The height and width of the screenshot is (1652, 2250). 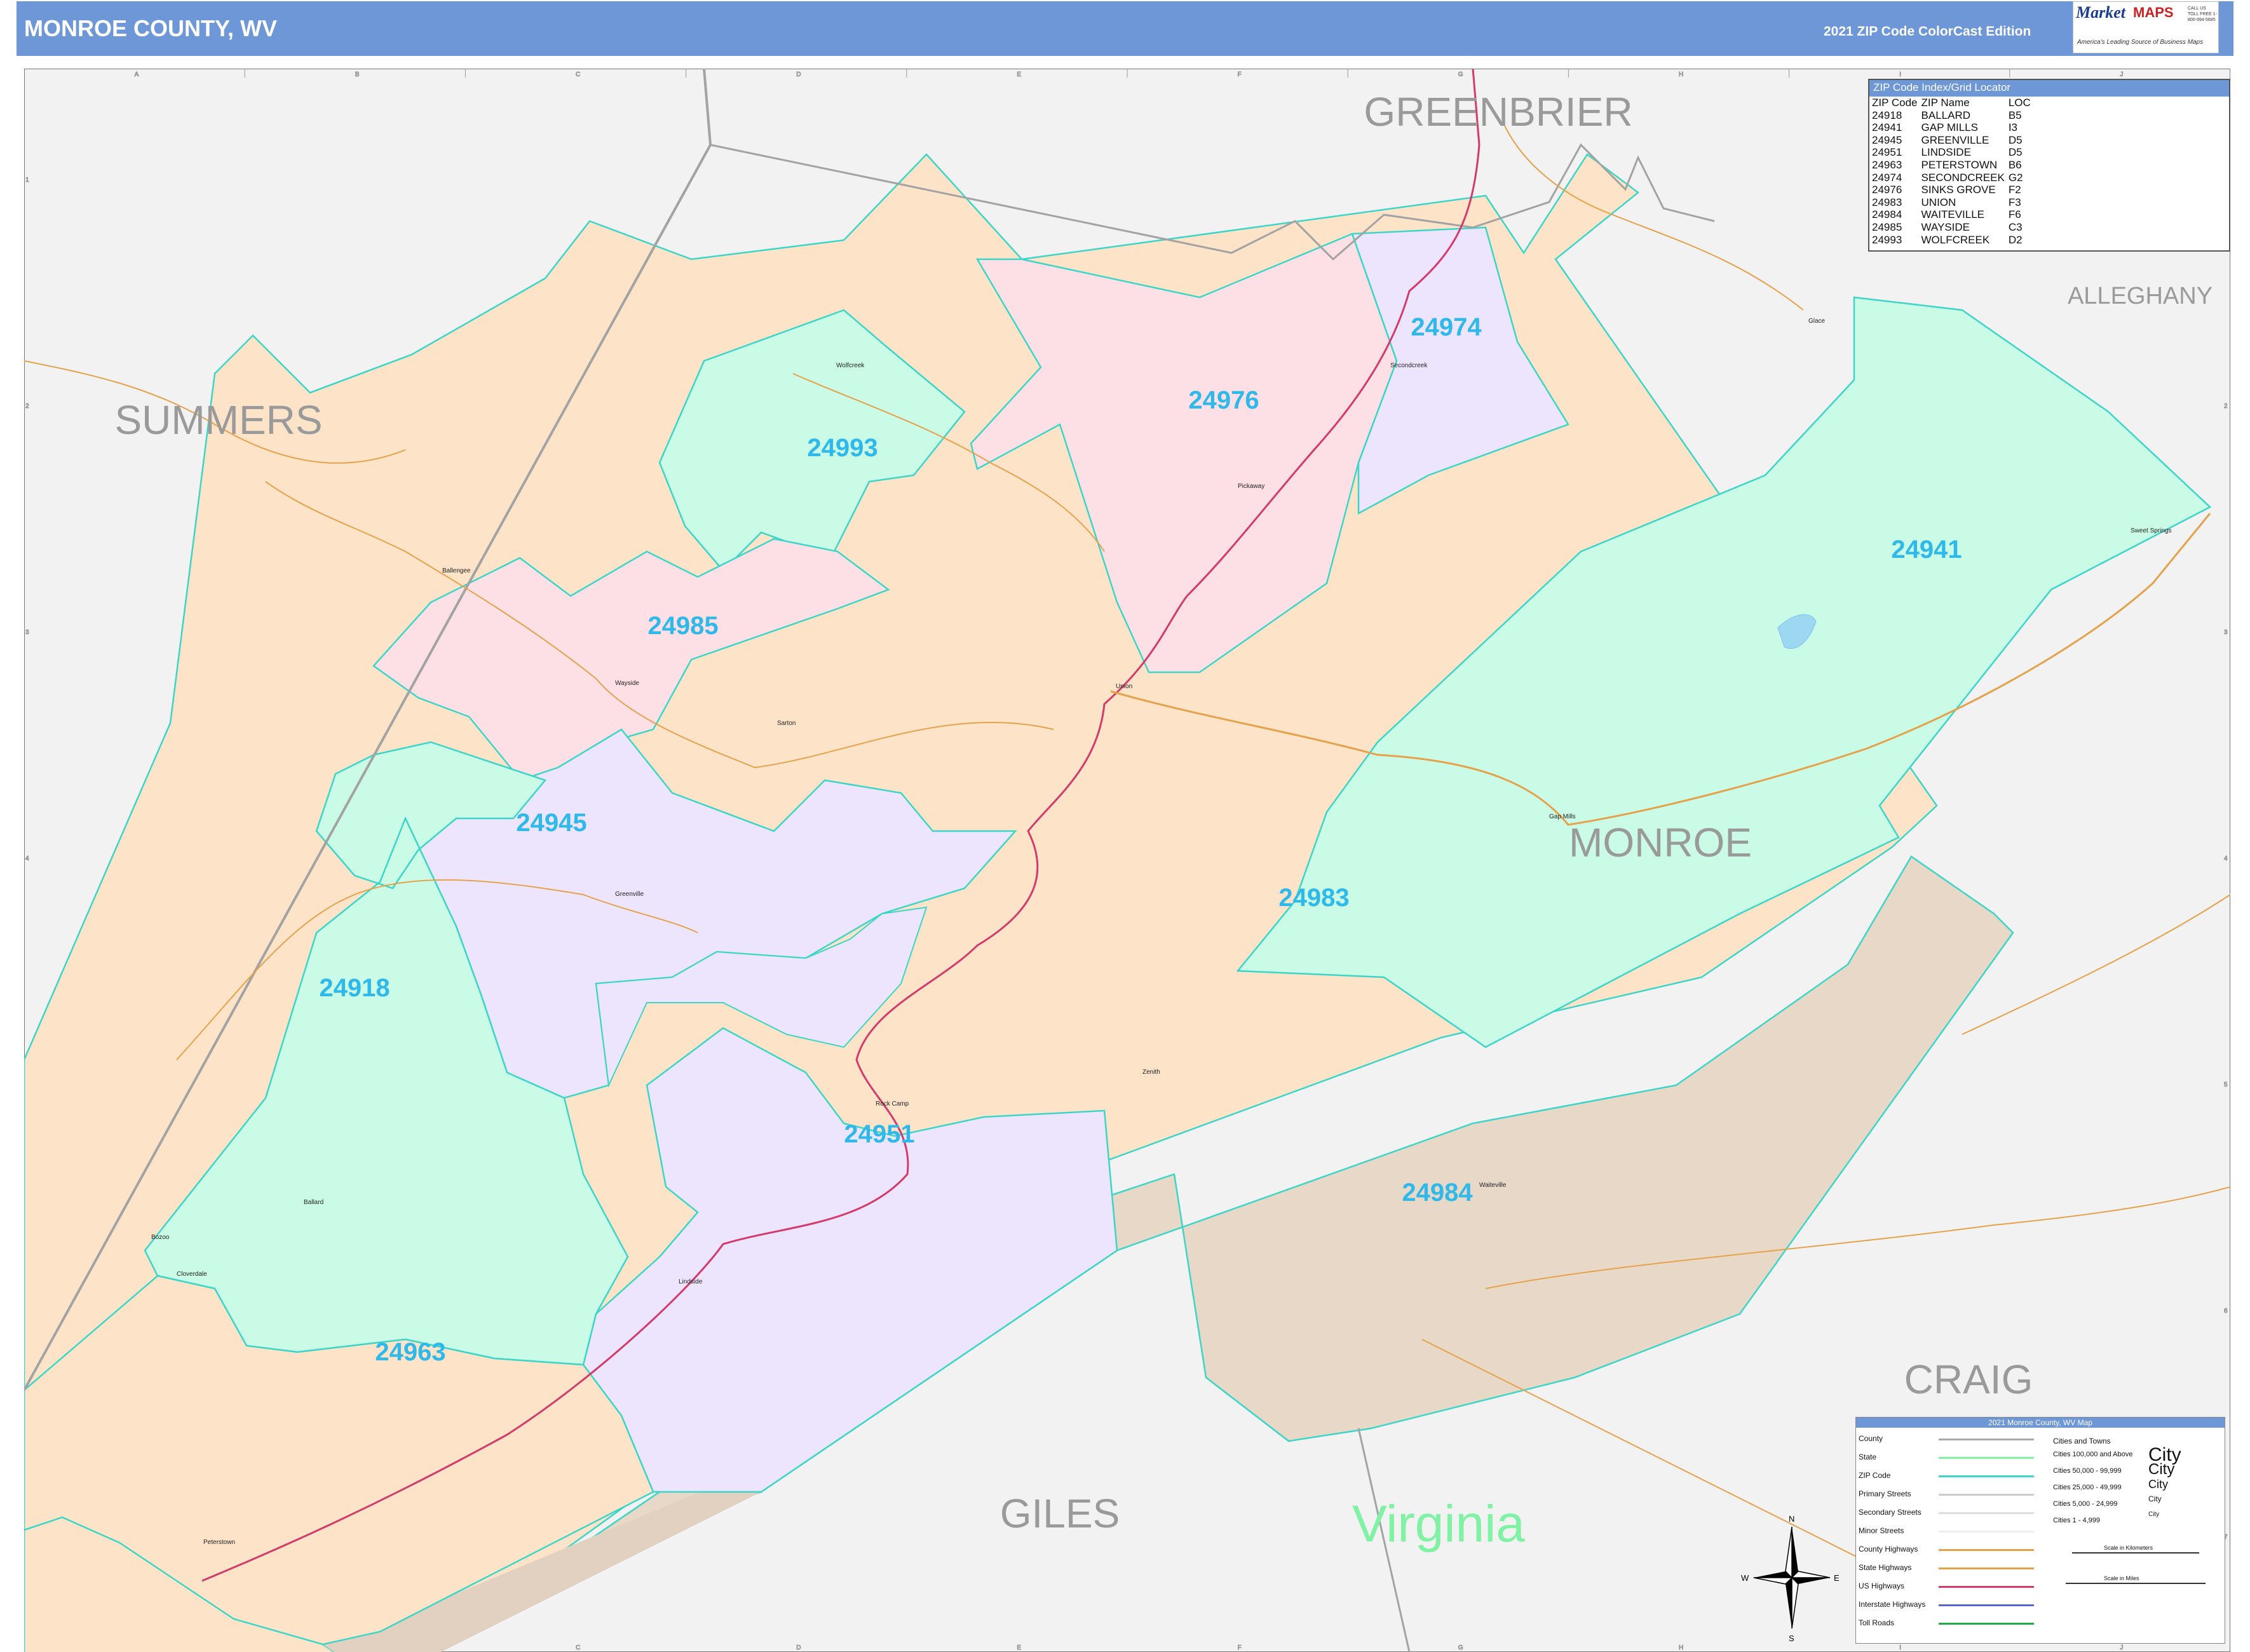 What do you see at coordinates (1926, 550) in the screenshot?
I see `zip-label-24941: 24941` at bounding box center [1926, 550].